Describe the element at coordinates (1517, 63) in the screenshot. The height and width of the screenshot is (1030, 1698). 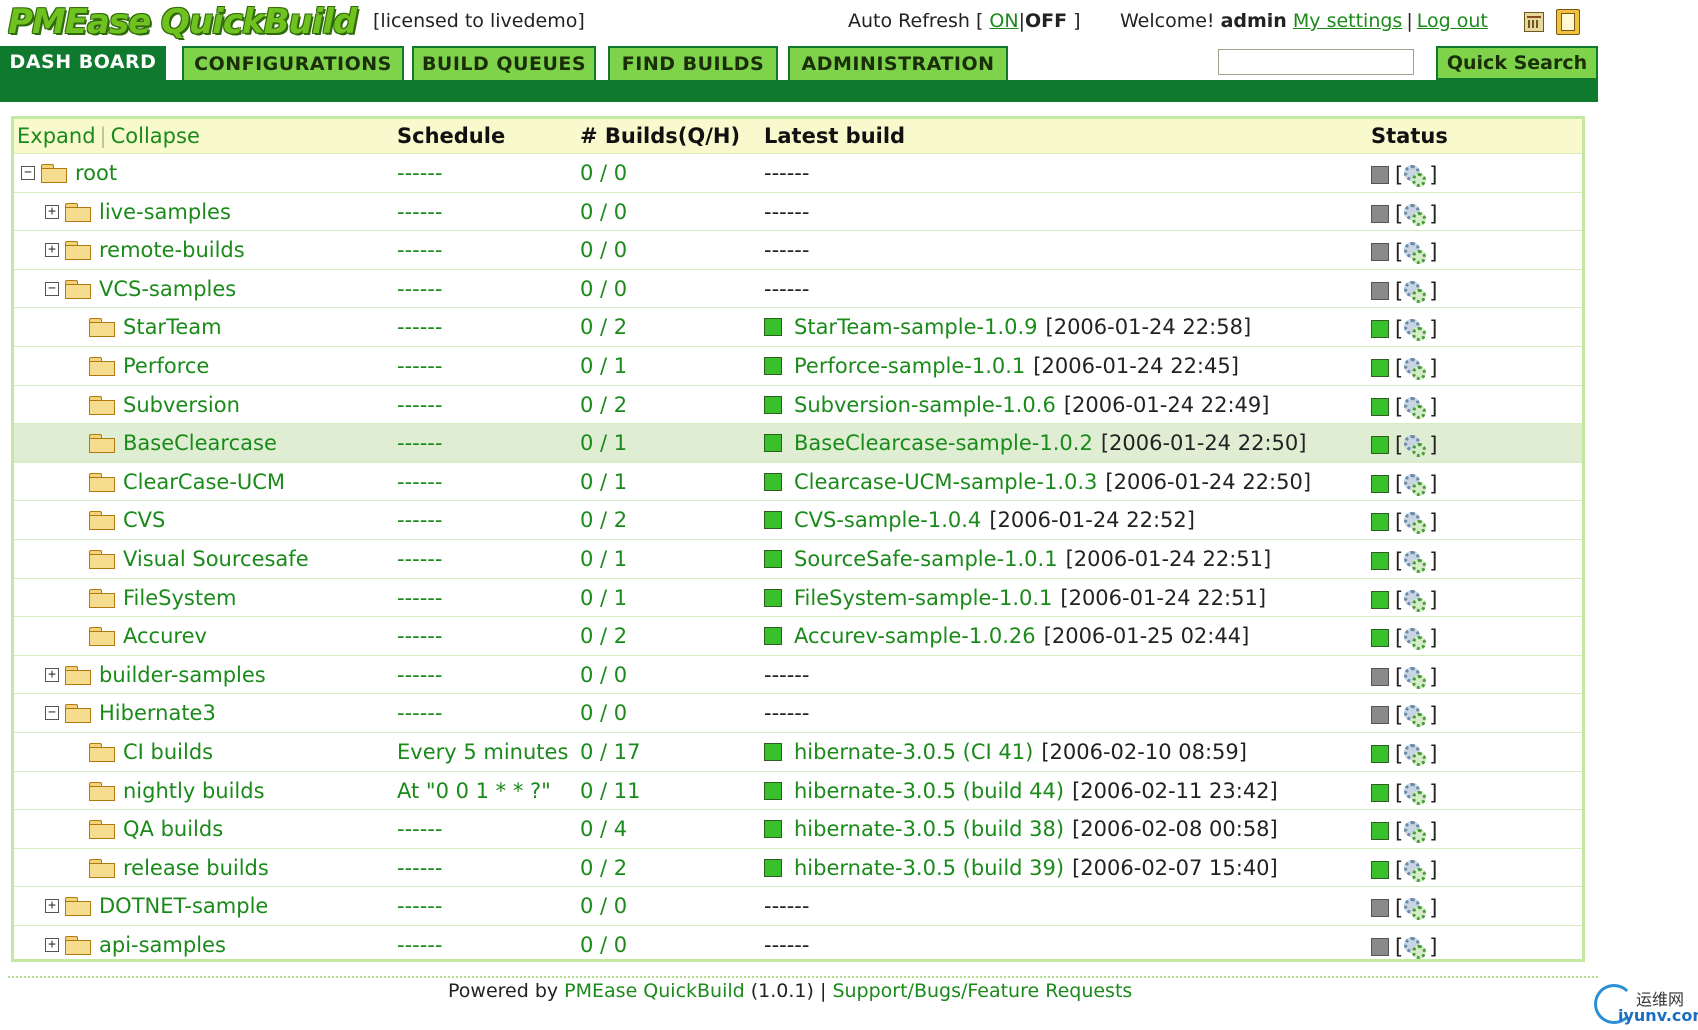
I see `quick-search-button: Quick Search` at that location.